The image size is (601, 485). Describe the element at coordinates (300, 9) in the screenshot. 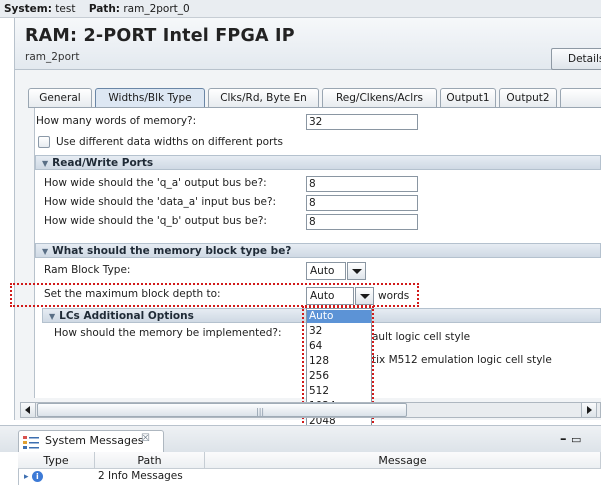

I see `path-bar: System: test Path: ram_2port_0` at that location.